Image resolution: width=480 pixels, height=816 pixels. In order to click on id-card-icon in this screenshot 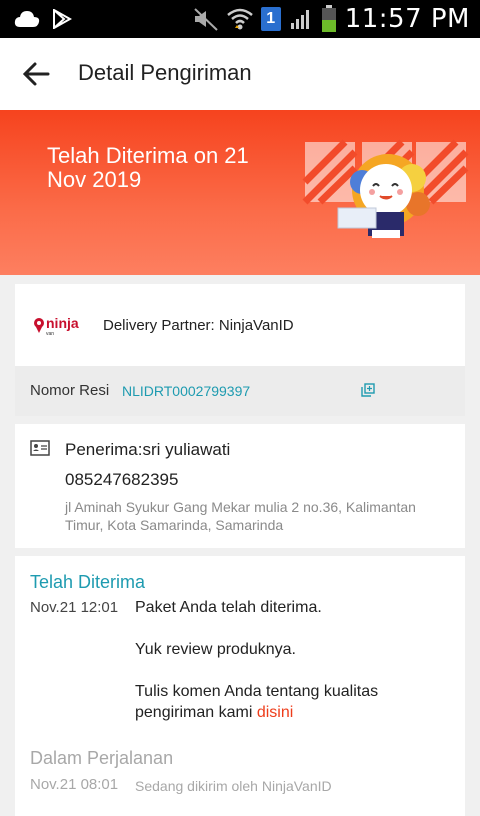, I will do `click(40, 448)`.